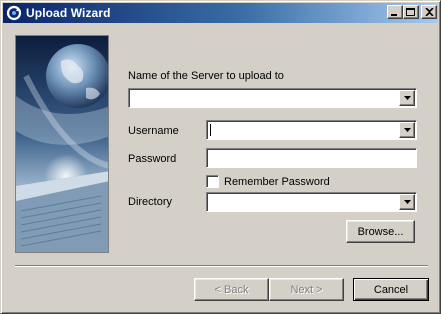 The width and height of the screenshot is (441, 314). I want to click on cancel-button: Cancel, so click(391, 289).